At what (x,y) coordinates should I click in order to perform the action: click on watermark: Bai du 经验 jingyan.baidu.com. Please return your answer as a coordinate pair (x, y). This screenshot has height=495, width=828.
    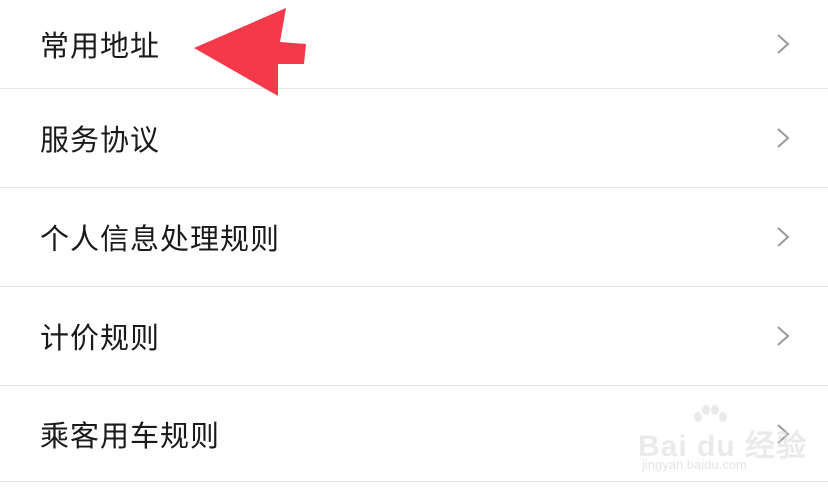
    Looking at the image, I should click on (722, 441).